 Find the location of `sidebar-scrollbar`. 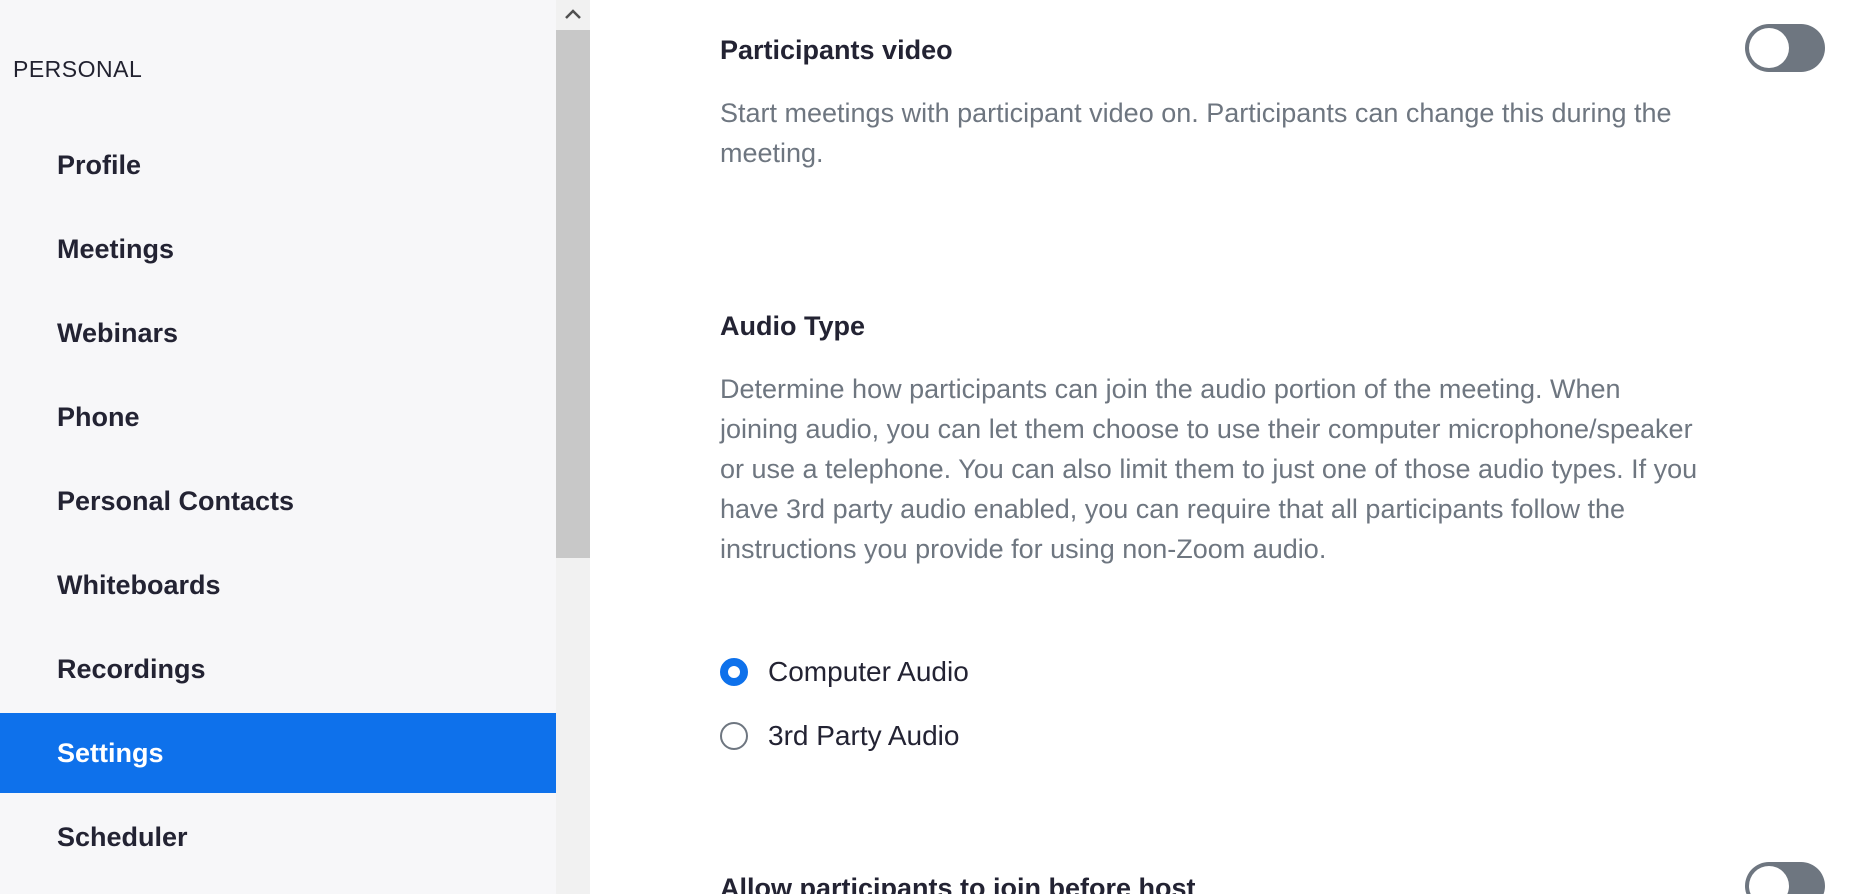

sidebar-scrollbar is located at coordinates (573, 447).